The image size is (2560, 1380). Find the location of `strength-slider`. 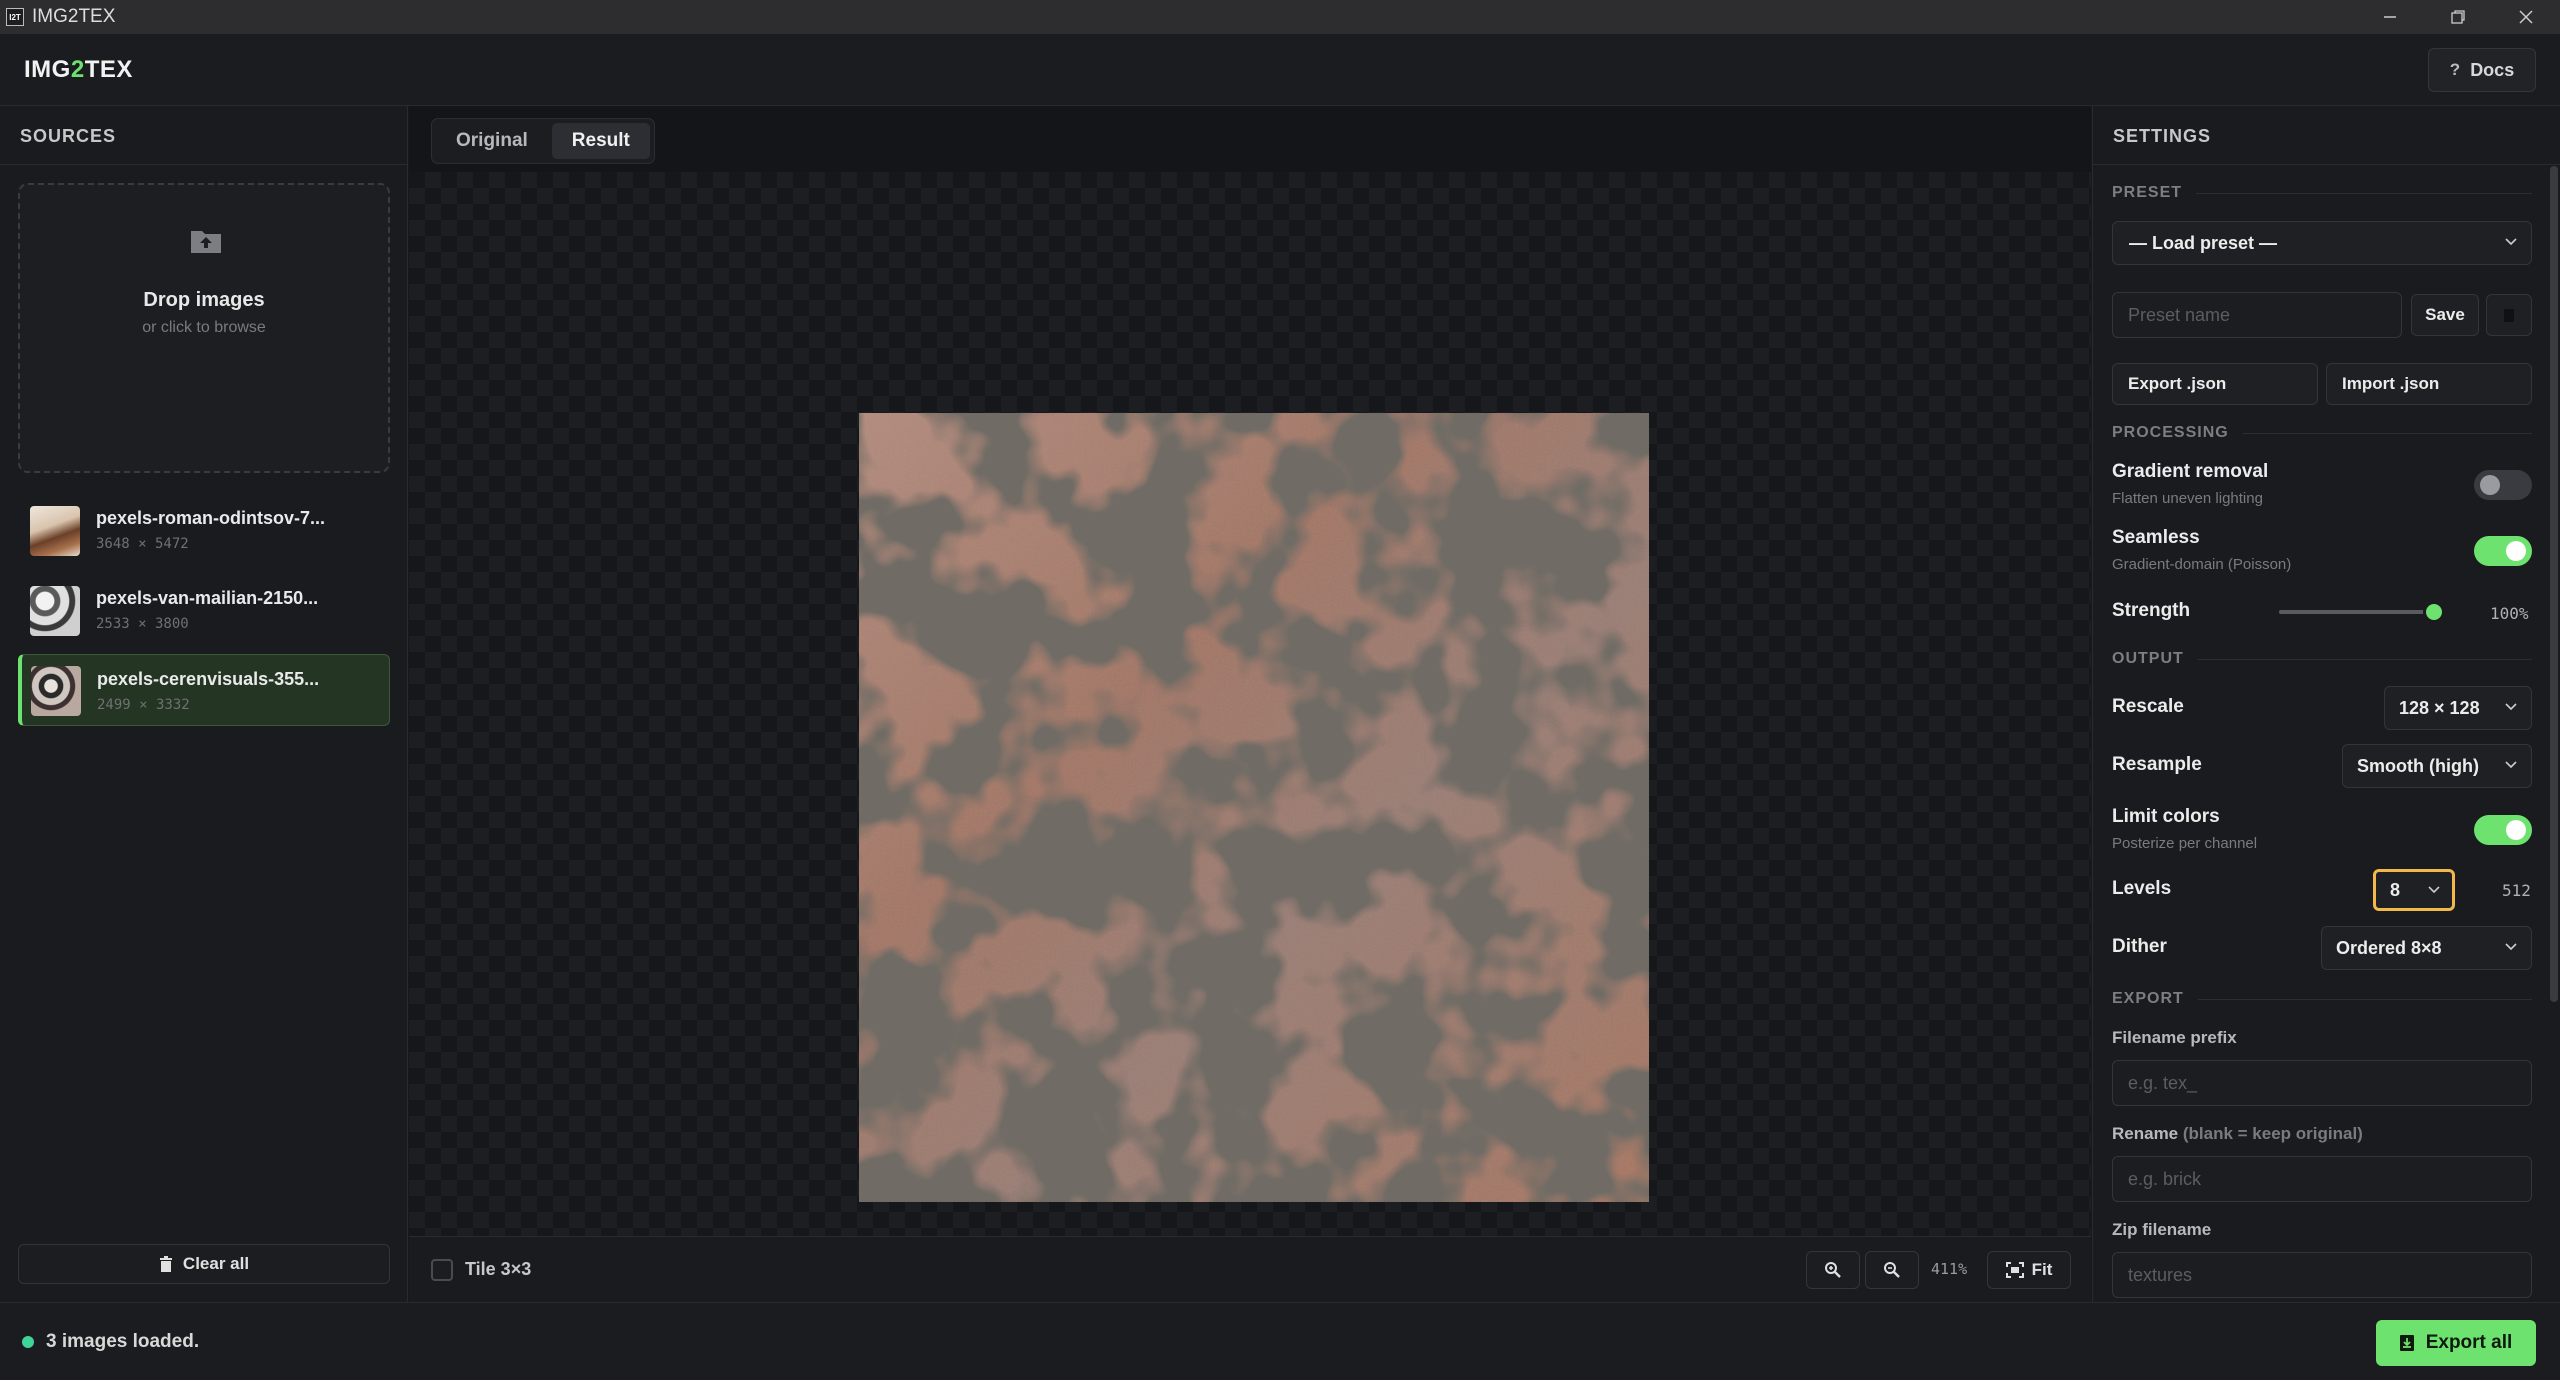

strength-slider is located at coordinates (2362, 612).